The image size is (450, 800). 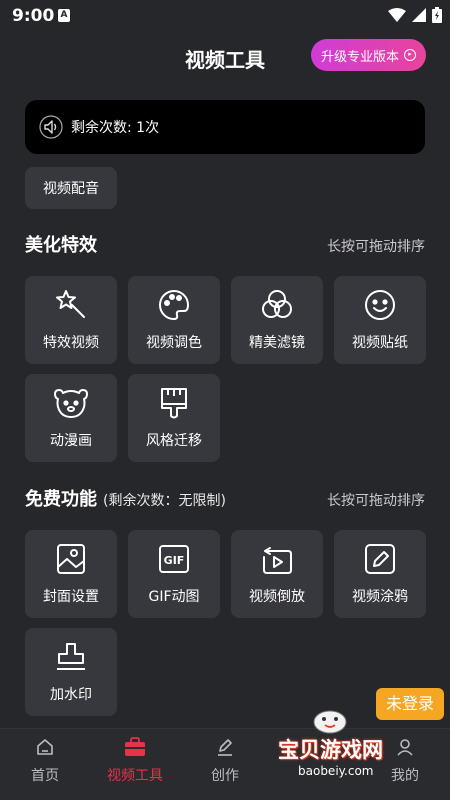 I want to click on tile-gif: GIF GIF动图, so click(x=174, y=574).